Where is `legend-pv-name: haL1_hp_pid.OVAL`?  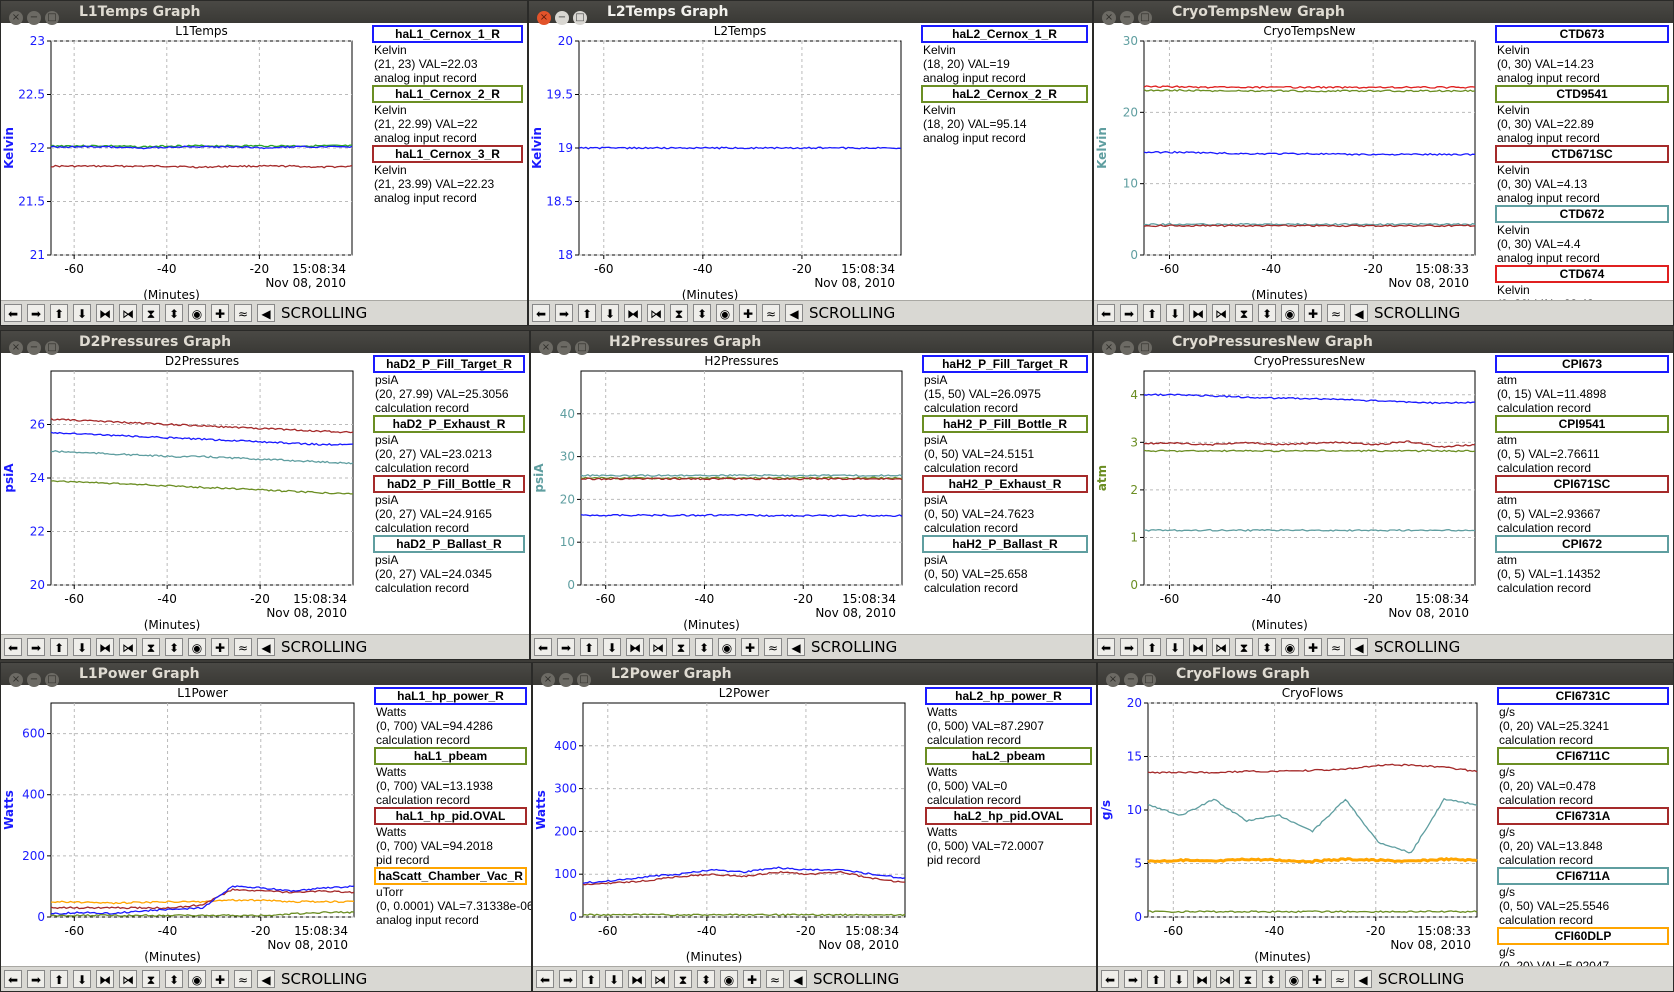 legend-pv-name: haL1_hp_pid.OVAL is located at coordinates (450, 816).